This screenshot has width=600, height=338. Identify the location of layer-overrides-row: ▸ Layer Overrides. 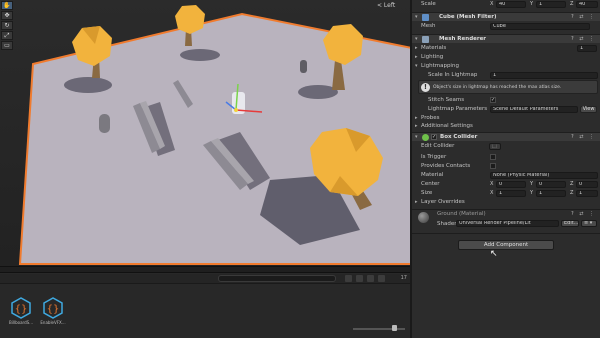
(506, 202).